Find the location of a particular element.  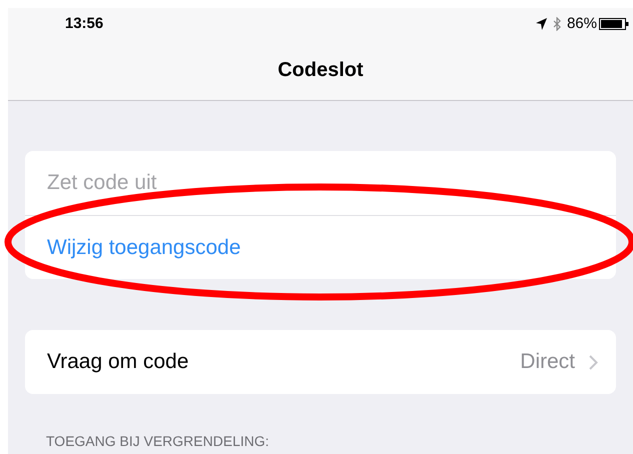

battery-icon is located at coordinates (614, 24).